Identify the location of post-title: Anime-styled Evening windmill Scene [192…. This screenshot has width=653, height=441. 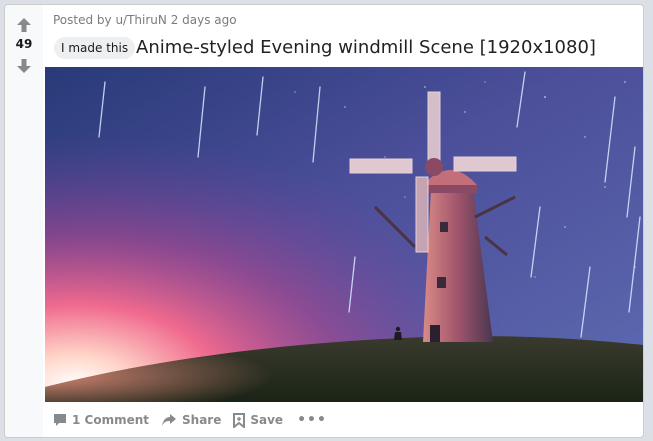
(366, 48).